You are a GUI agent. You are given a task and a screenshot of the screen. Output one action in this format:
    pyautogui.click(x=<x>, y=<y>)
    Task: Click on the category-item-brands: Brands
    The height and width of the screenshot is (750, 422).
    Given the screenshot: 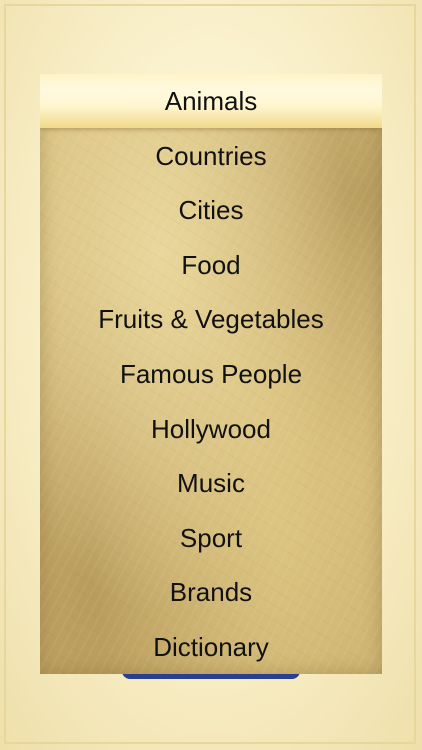 What is the action you would take?
    pyautogui.click(x=211, y=592)
    